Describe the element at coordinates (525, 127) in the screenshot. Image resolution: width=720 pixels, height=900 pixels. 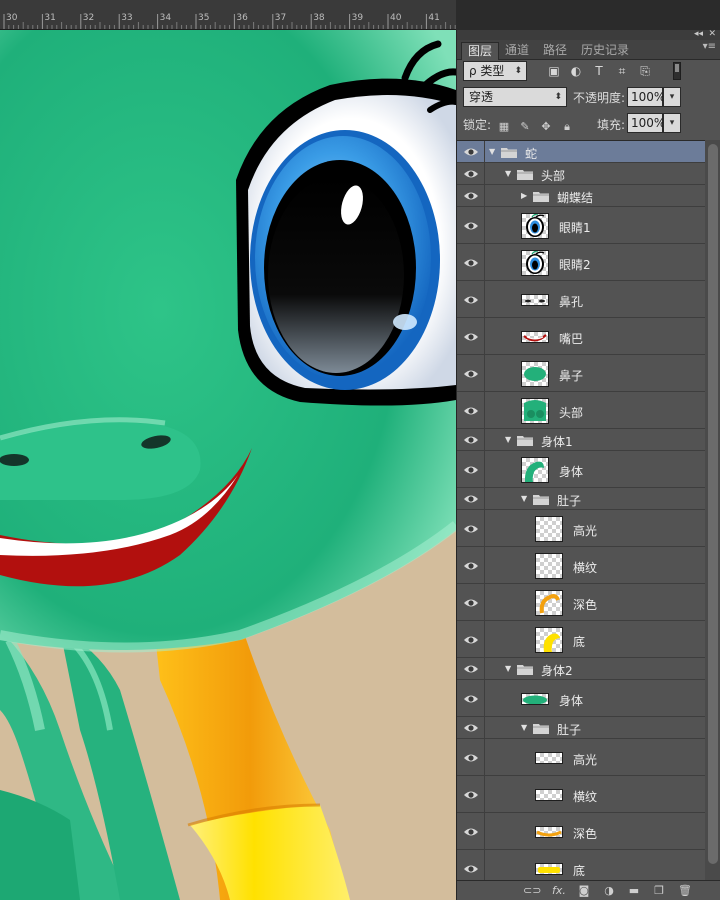
I see `lock-image-pixels-icon: ✎` at that location.